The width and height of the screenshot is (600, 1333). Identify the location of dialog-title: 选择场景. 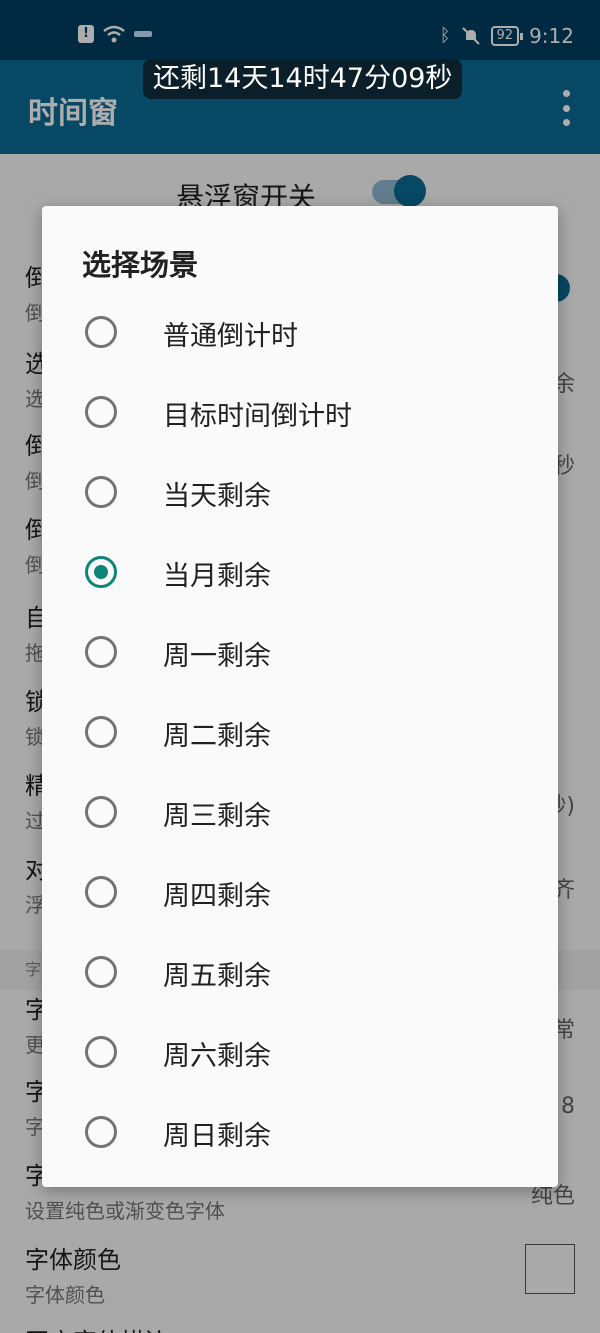
(140, 265).